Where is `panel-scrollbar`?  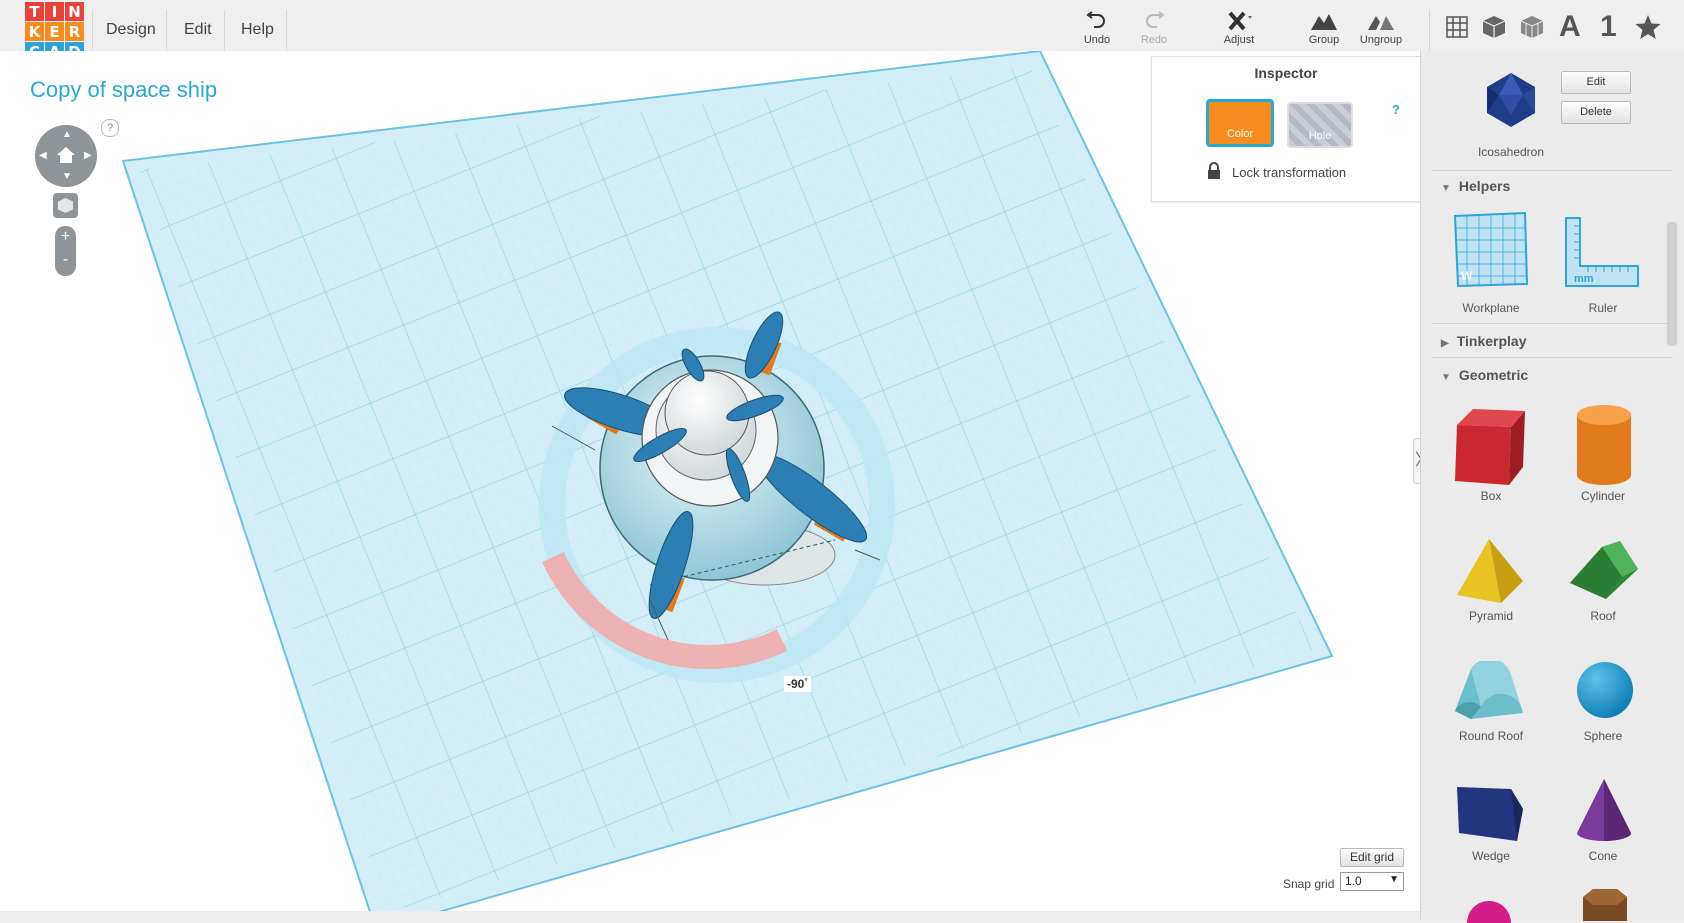
panel-scrollbar is located at coordinates (1672, 284).